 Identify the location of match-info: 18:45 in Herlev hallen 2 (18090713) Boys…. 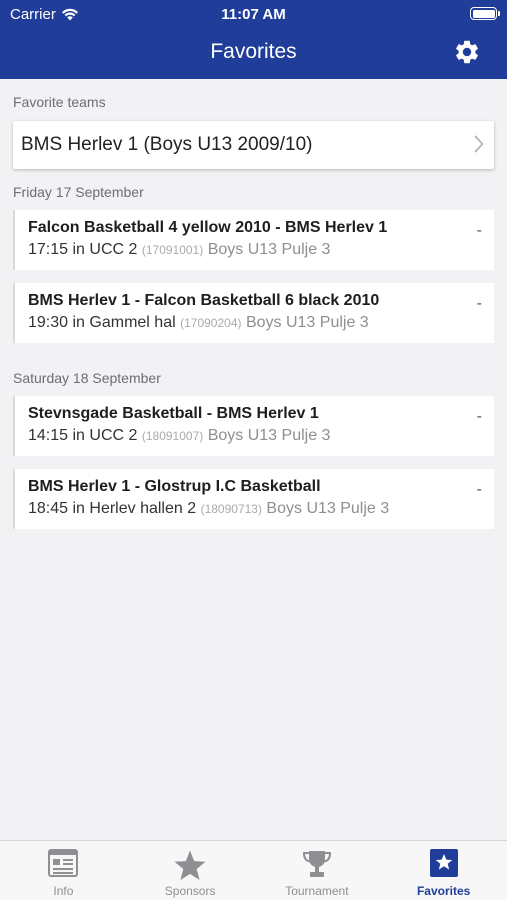
(208, 509).